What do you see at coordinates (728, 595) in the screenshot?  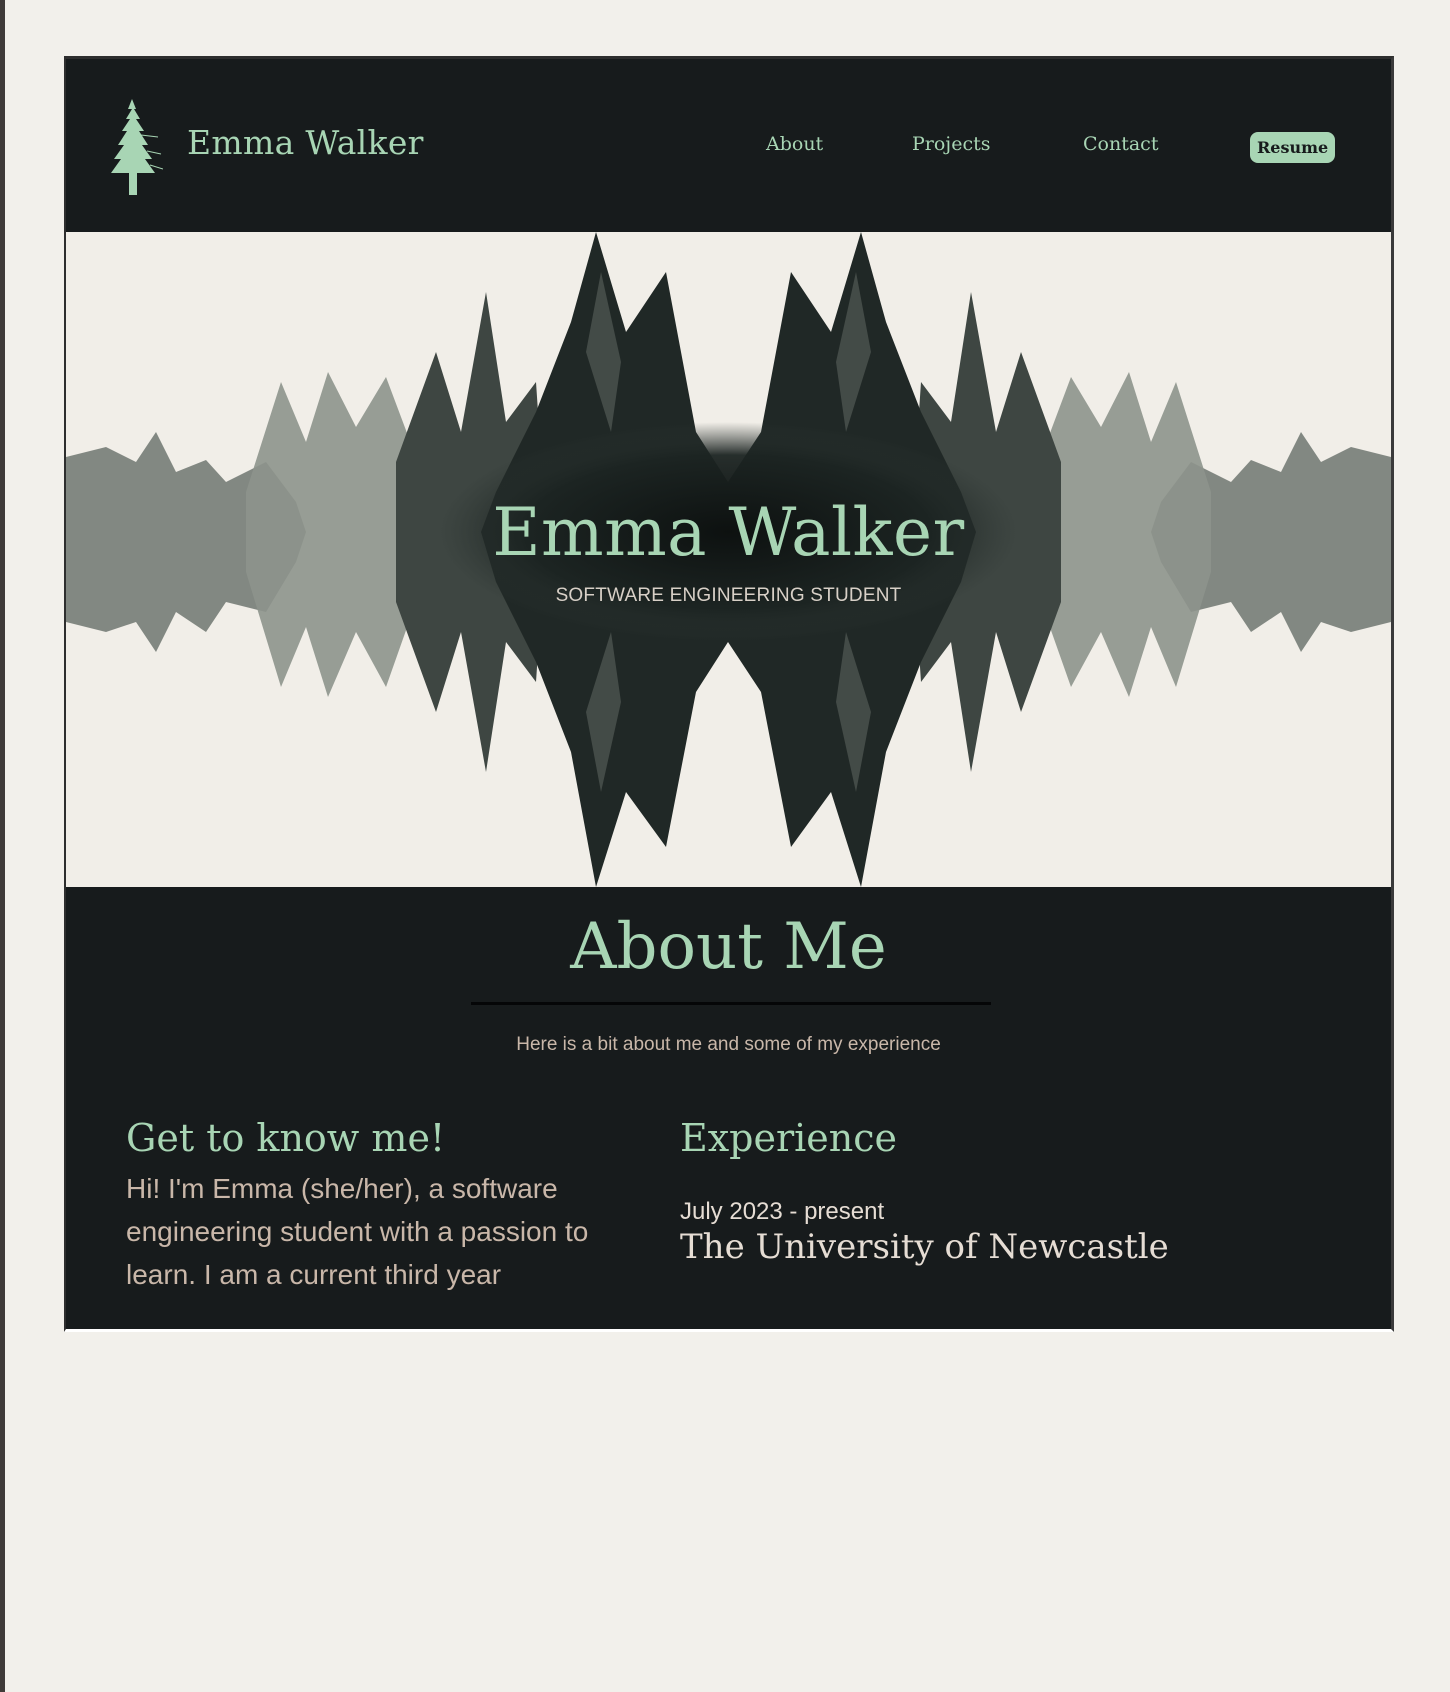 I see `hero-subtitle: SOFTWARE ENGINEERING STUDENT` at bounding box center [728, 595].